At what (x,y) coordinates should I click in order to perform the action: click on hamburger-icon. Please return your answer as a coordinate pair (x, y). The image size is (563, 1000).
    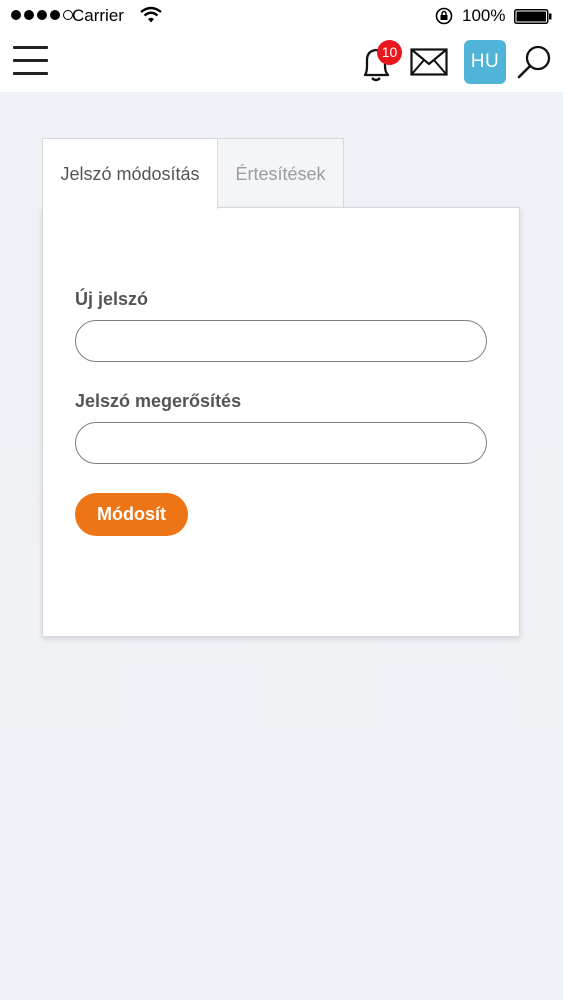
    Looking at the image, I should click on (30, 60).